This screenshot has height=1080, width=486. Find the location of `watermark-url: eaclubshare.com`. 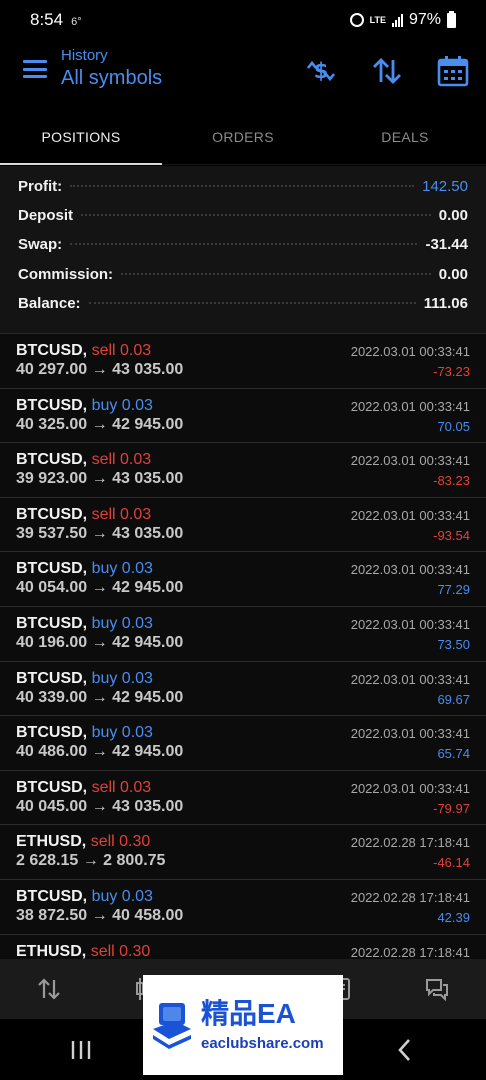

watermark-url: eaclubshare.com is located at coordinates (262, 1043).